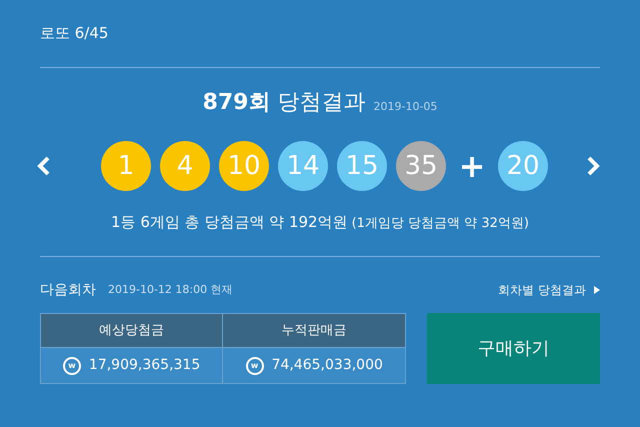 This screenshot has width=640, height=427. What do you see at coordinates (597, 290) in the screenshot?
I see `caret-icon` at bounding box center [597, 290].